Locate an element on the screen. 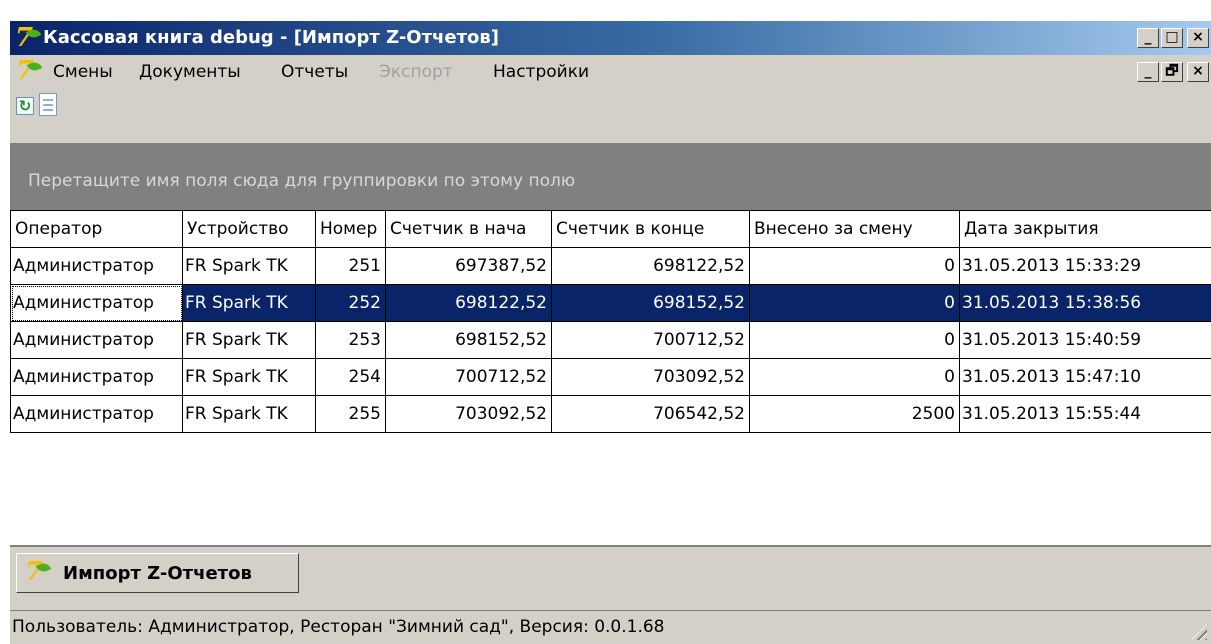 The image size is (1211, 644). cell-counter-start: 700712,52 is located at coordinates (468, 377).